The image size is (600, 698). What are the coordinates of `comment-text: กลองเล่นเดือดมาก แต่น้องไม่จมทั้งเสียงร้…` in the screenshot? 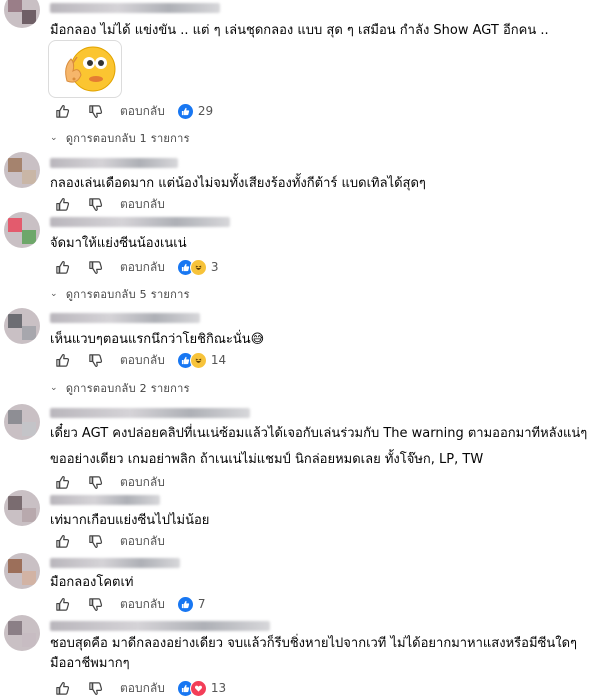 It's located at (238, 183).